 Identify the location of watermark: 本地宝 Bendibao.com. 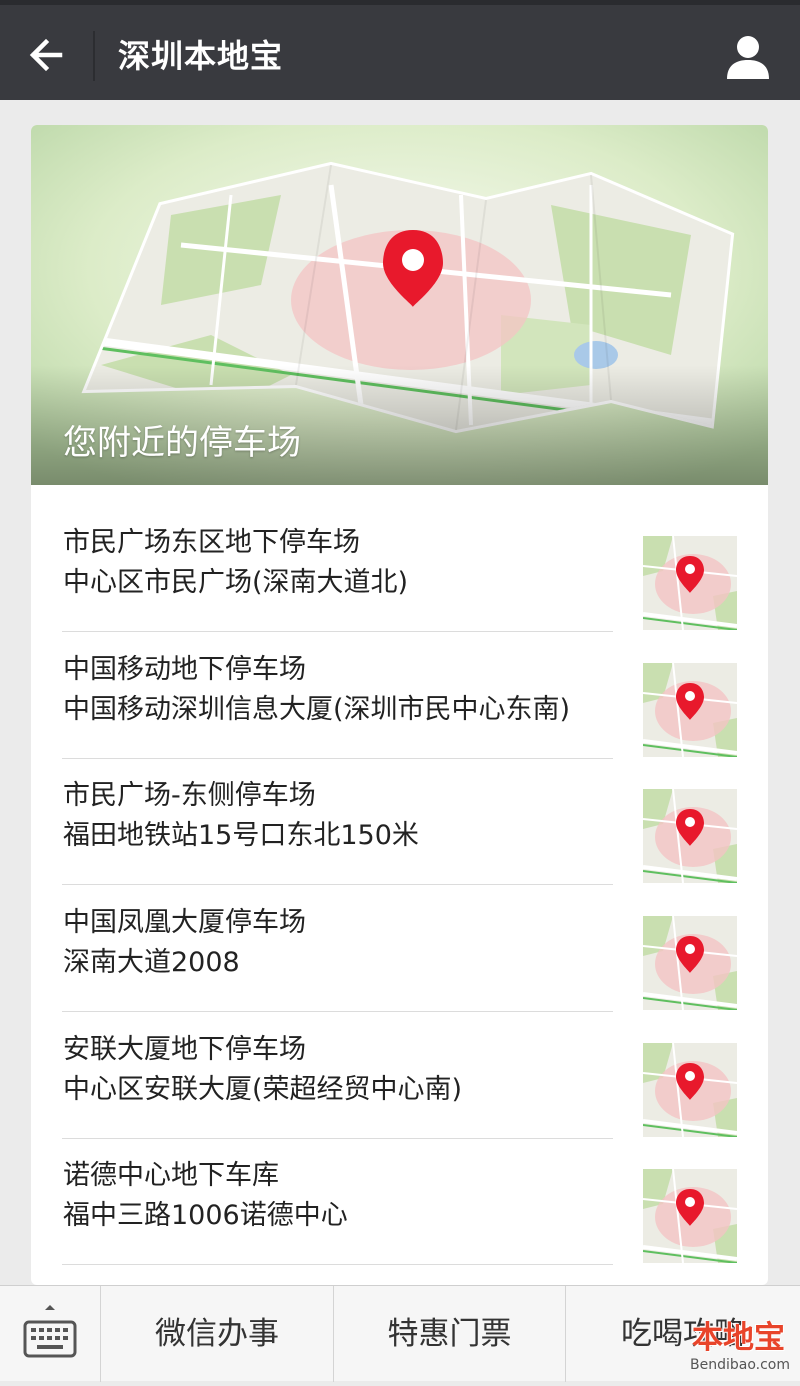
(742, 1349).